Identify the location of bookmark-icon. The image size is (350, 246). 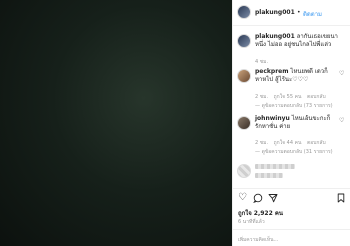
(341, 199).